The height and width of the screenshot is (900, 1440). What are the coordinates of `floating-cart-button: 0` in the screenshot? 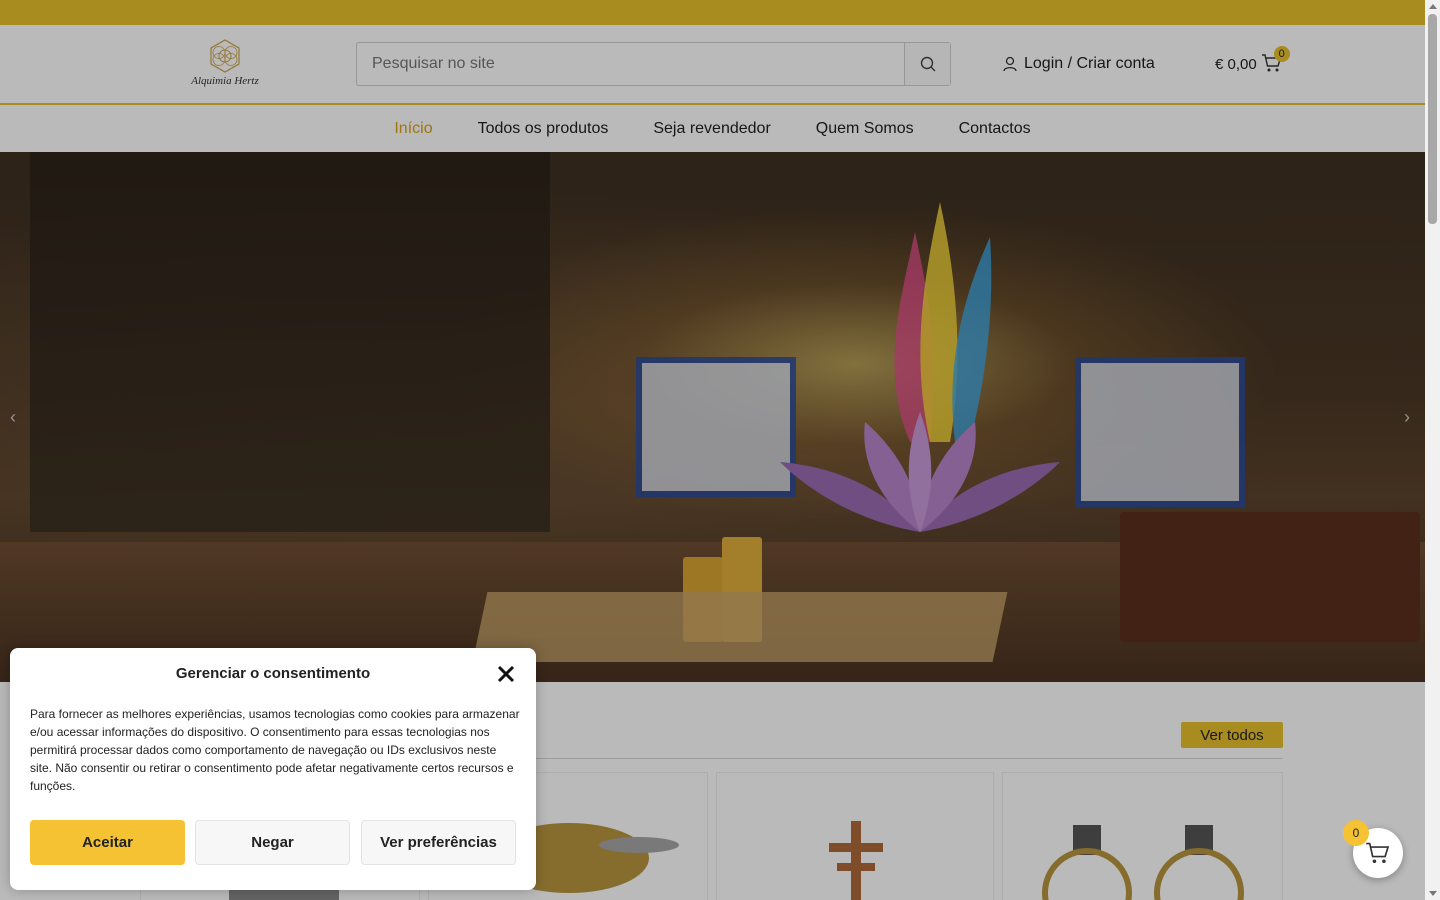 It's located at (1373, 849).